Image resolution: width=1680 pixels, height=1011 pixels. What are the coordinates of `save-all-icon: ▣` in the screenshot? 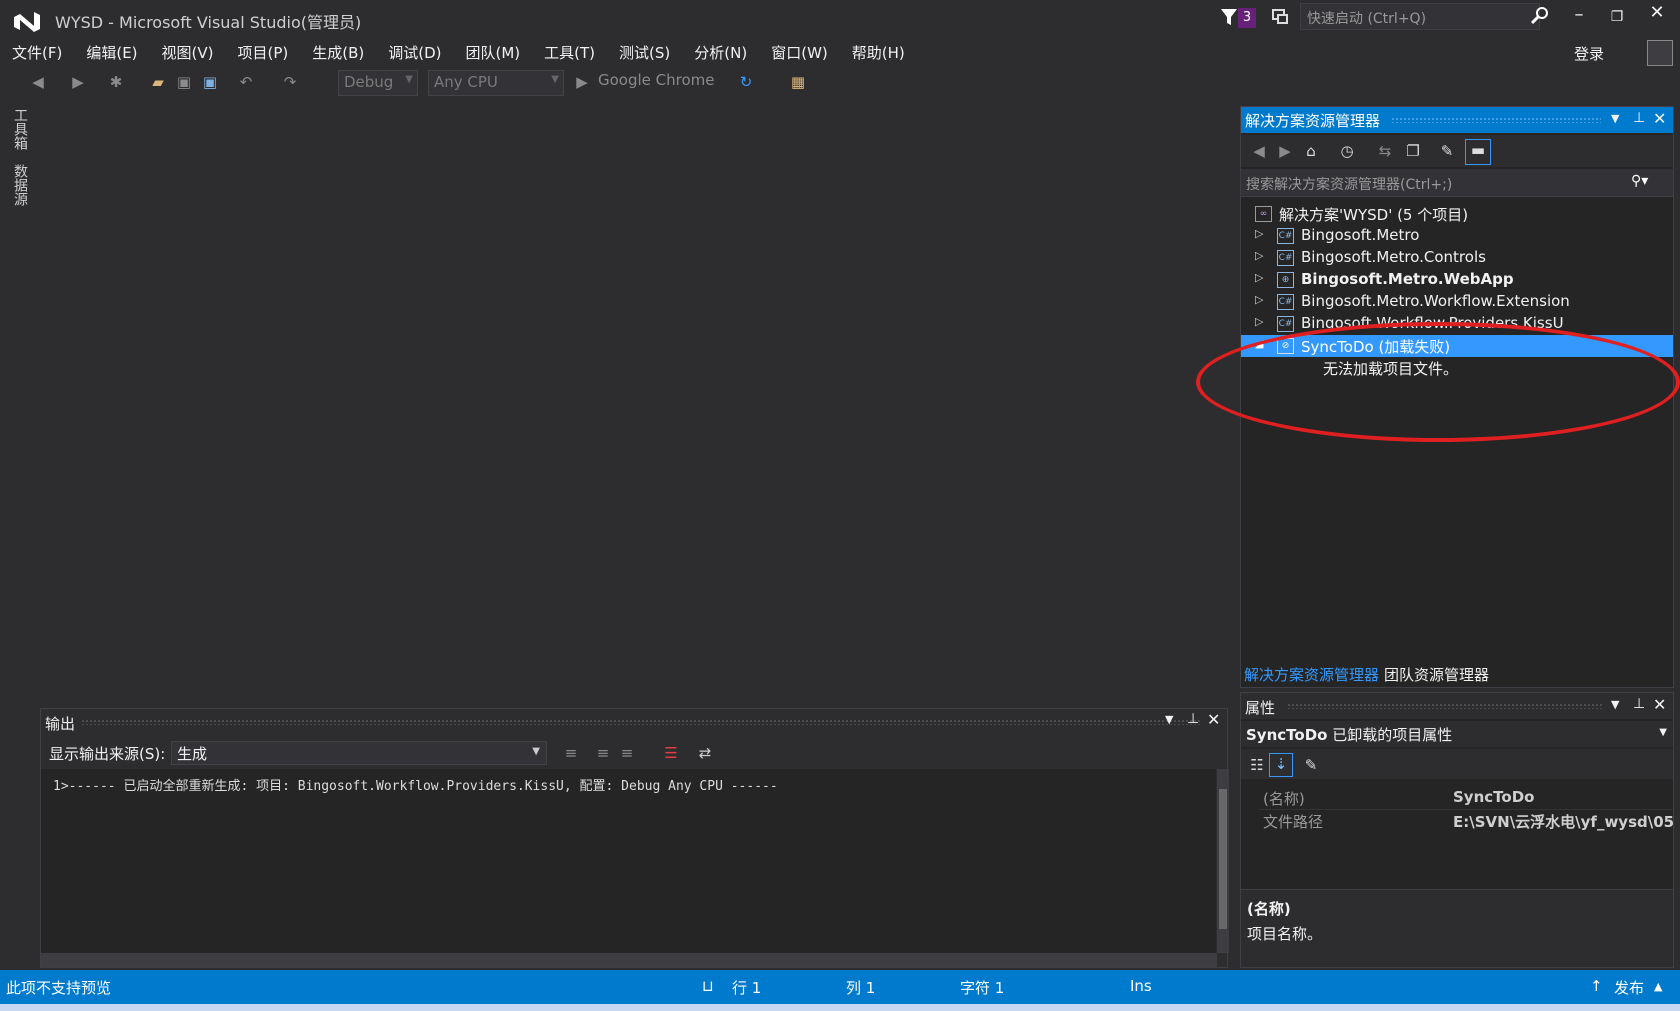 It's located at (210, 82).